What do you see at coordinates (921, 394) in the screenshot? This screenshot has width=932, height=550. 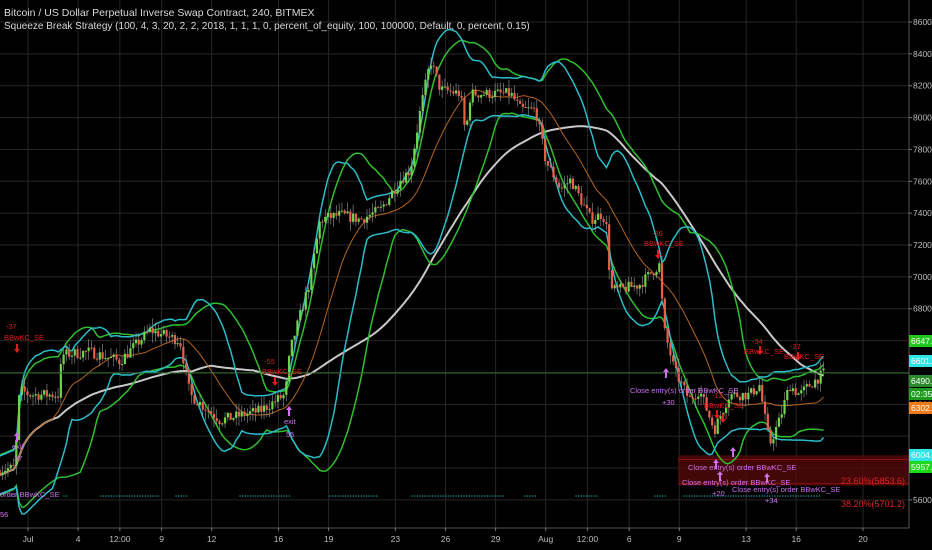 I see `price-label-text: 02:35:22` at bounding box center [921, 394].